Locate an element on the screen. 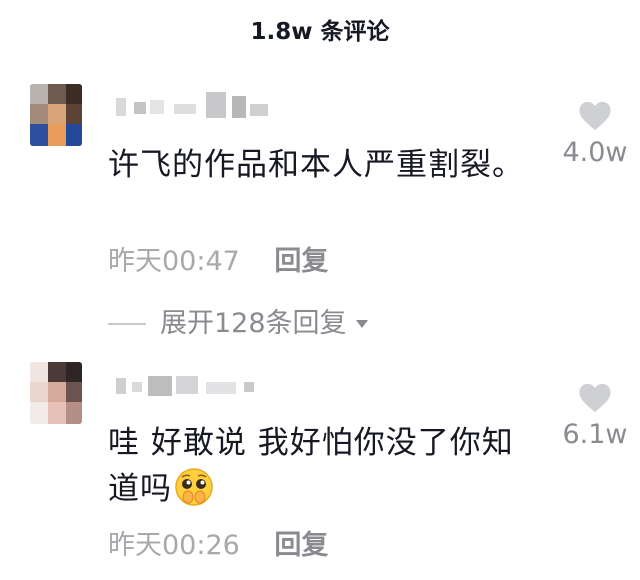 This screenshot has width=640, height=580. timestamp: 昨天00:26 is located at coordinates (174, 545).